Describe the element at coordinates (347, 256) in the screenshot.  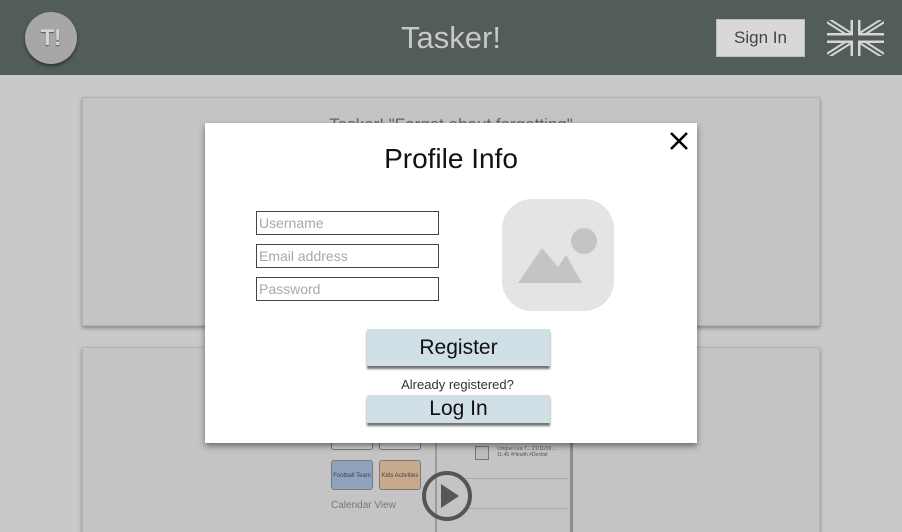
I see `email-input` at that location.